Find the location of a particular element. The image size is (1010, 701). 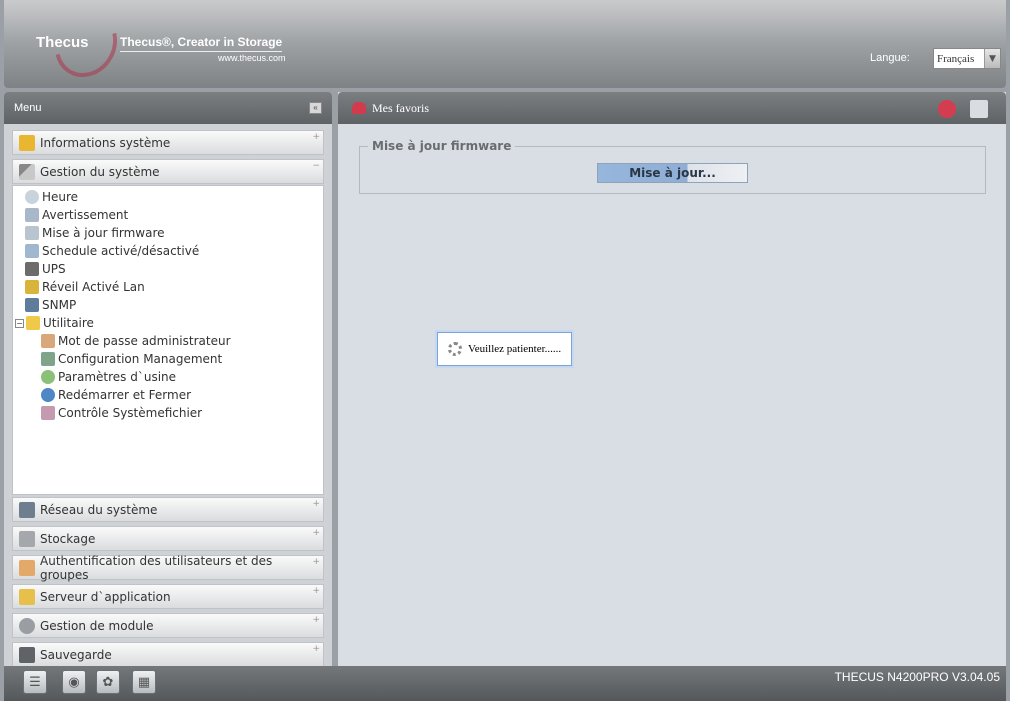

menu-section-system-info: Informations système + is located at coordinates (168, 142).